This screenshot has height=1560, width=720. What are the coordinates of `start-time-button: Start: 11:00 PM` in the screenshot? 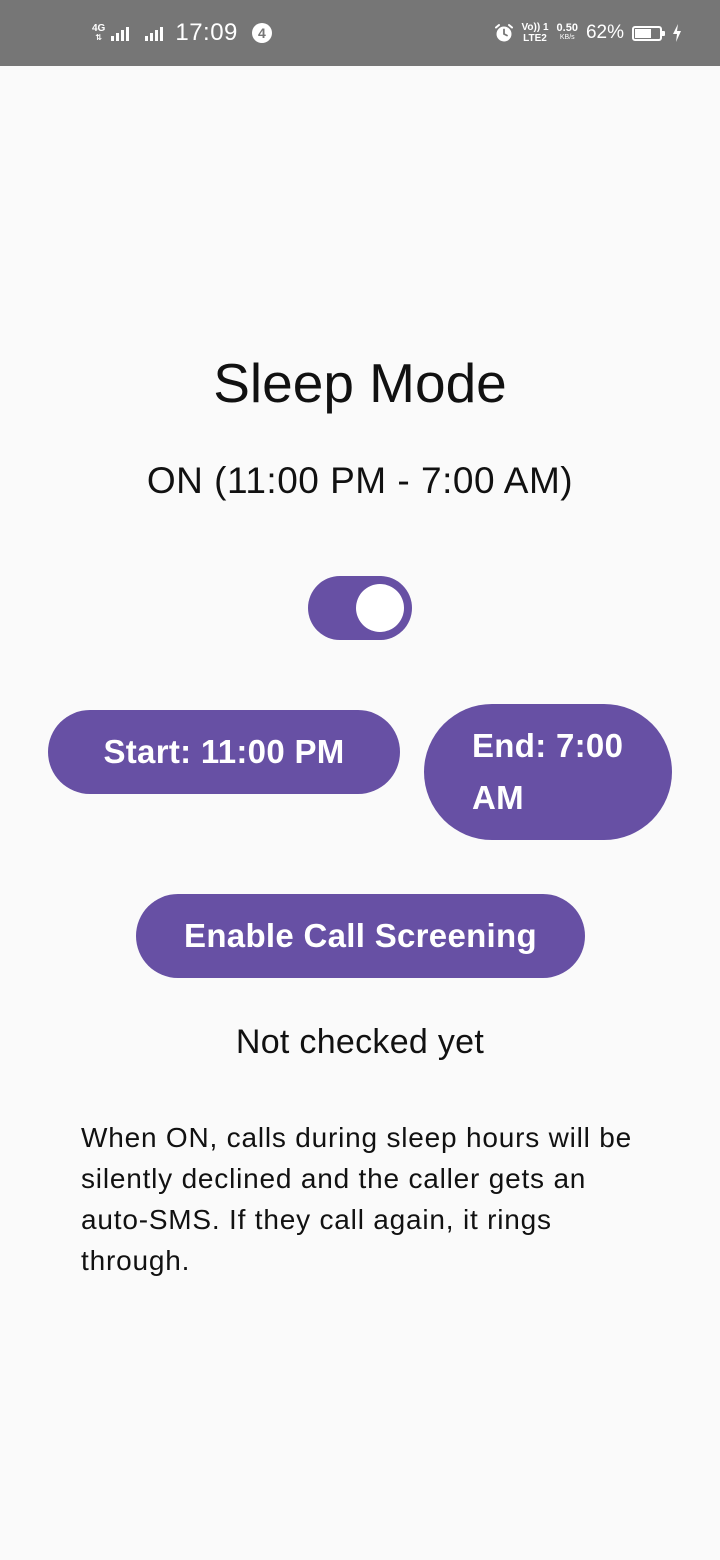 It's located at (224, 752).